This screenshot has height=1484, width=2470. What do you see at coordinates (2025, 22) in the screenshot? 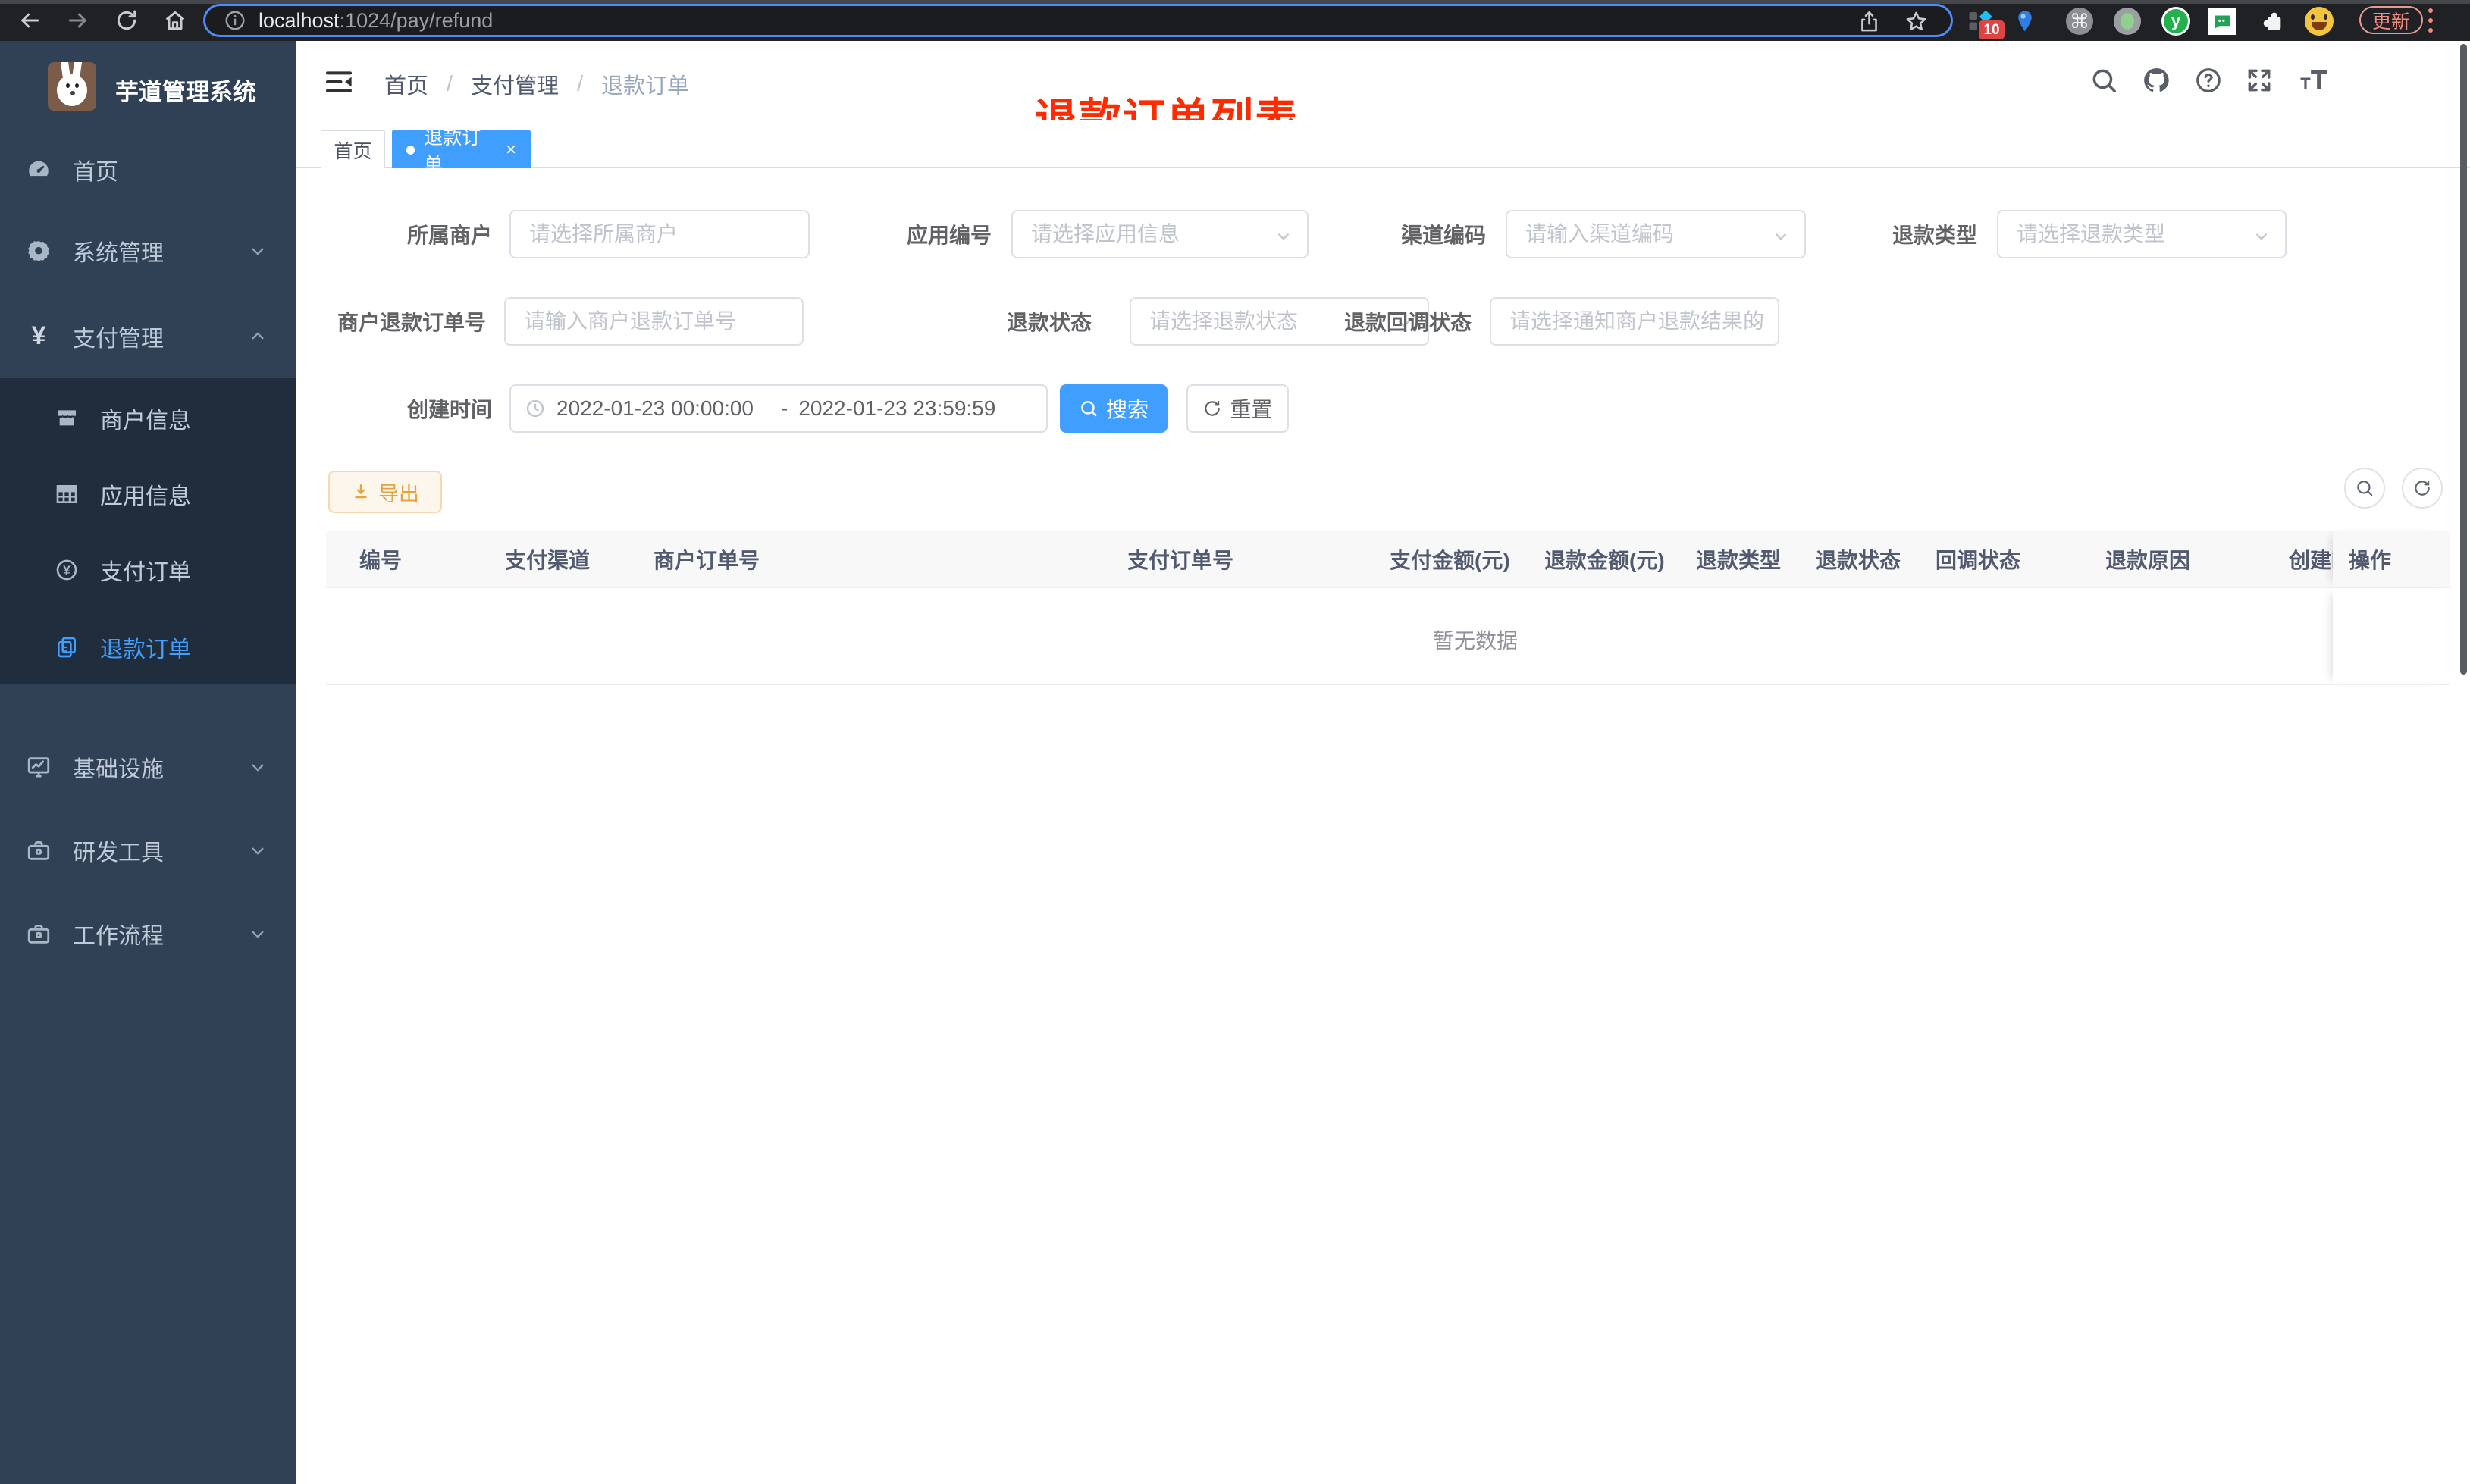
I see `extension-pin-icon` at bounding box center [2025, 22].